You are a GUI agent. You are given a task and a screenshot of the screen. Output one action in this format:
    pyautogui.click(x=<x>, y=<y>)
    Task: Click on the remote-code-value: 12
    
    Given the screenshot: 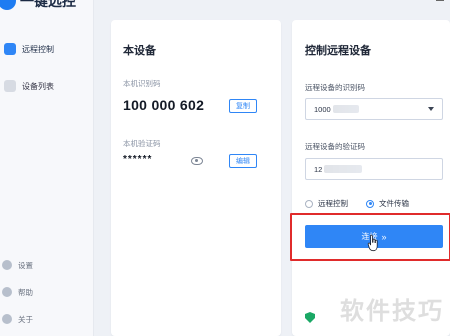 What is the action you would take?
    pyautogui.click(x=318, y=169)
    